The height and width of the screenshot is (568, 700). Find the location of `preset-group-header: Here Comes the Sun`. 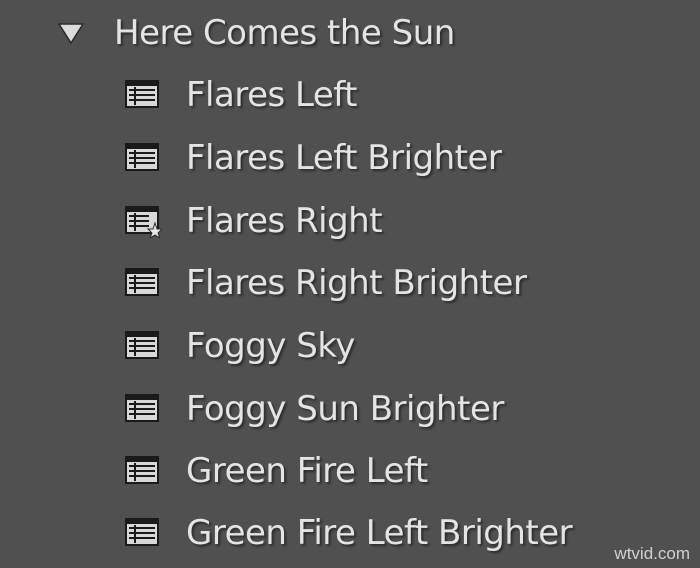

preset-group-header: Here Comes the Sun is located at coordinates (256, 33).